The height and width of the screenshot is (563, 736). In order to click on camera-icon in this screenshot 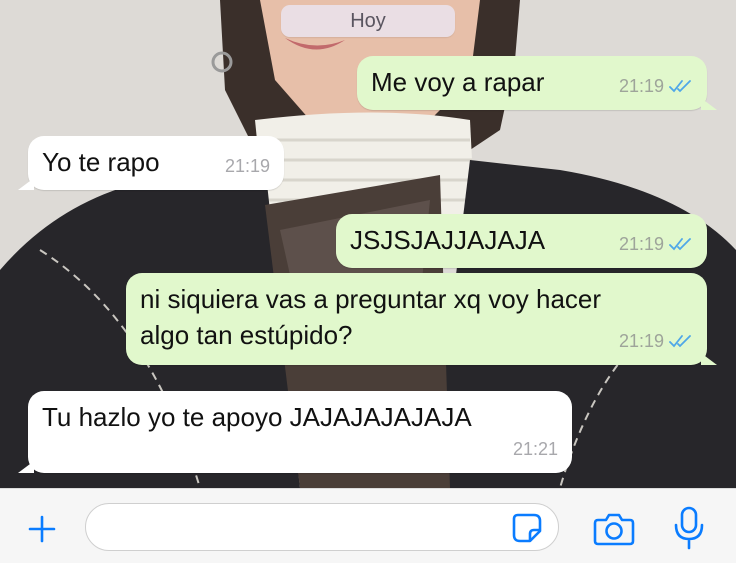, I will do `click(614, 529)`.